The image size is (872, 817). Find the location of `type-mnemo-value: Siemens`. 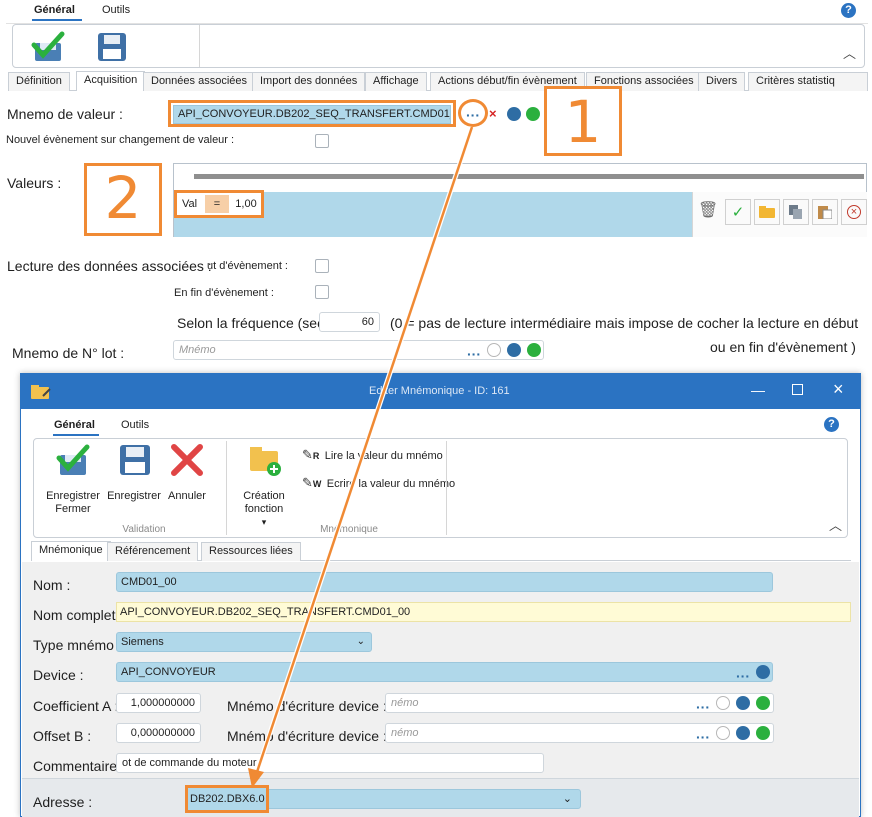

type-mnemo-value: Siemens is located at coordinates (142, 642).